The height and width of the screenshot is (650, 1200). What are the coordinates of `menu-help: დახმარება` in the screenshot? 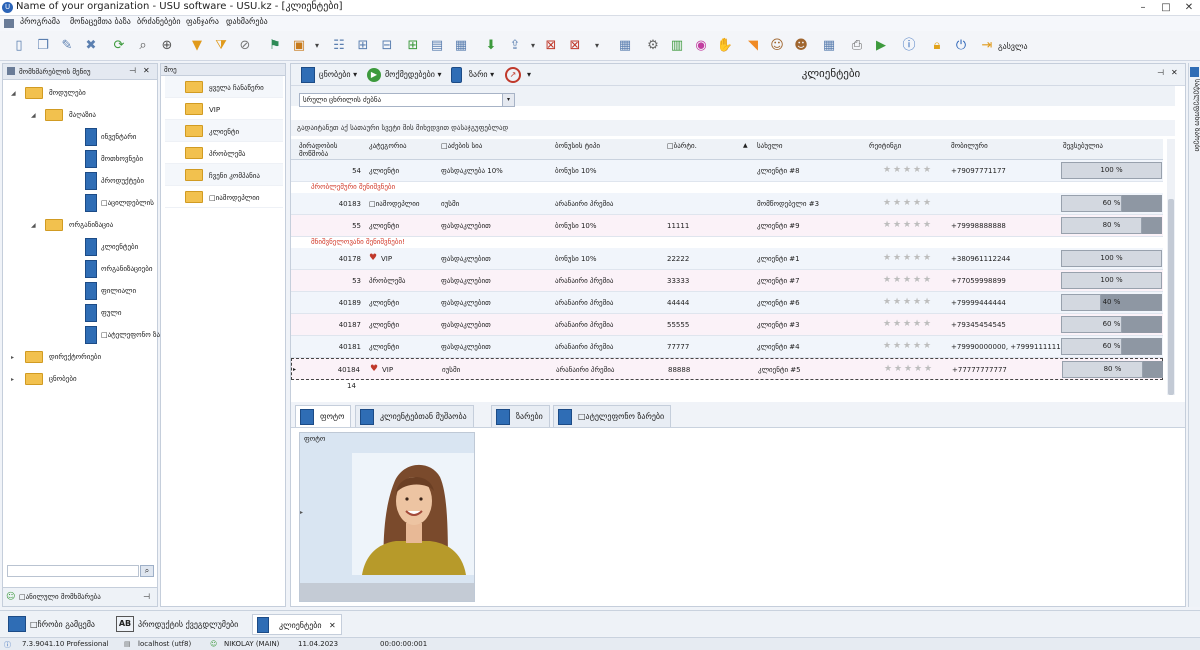 It's located at (247, 21).